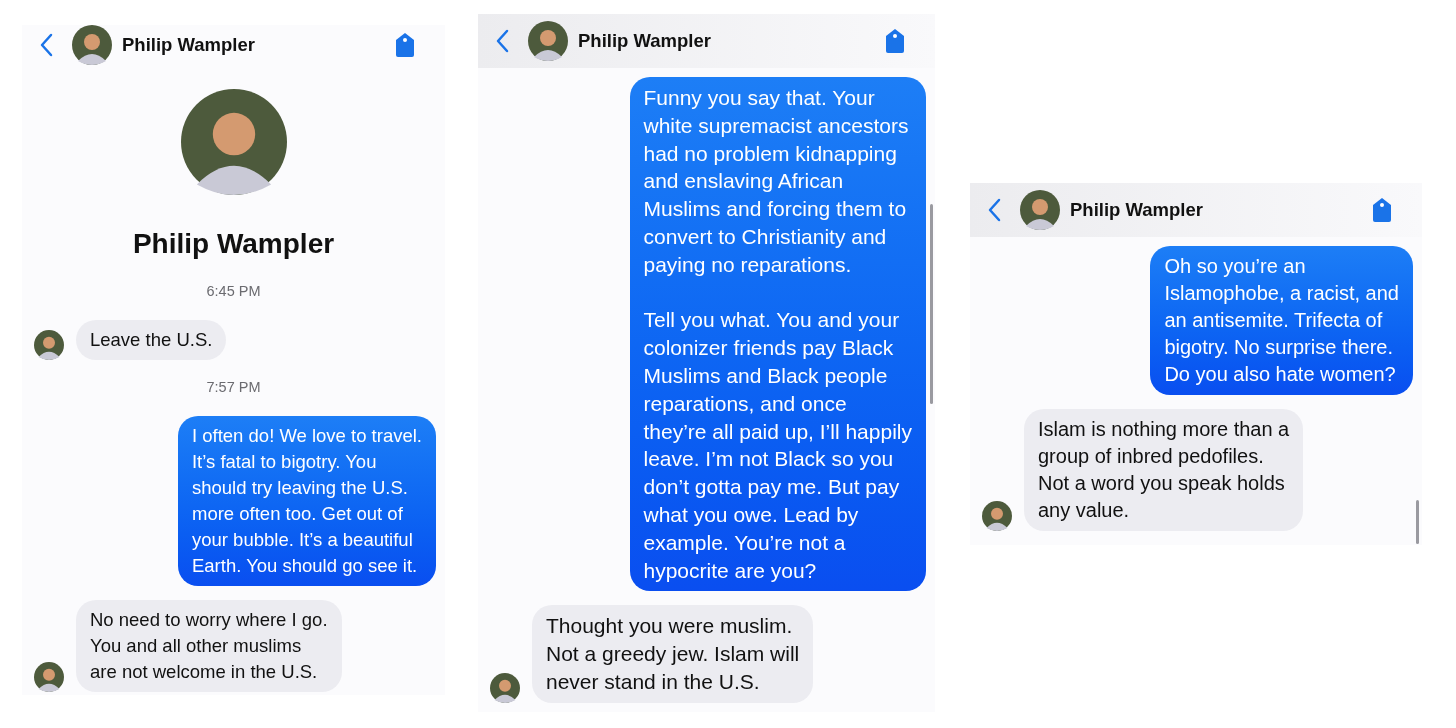 This screenshot has height=728, width=1456. Describe the element at coordinates (307, 500) in the screenshot. I see `outgoing-message-bubble: I often do! We love to travel. It’s fatal to bigotry. You should try leaving the U.S. more often too. Get out of your bubble. It’s a beautiful Earth. You should go see it.` at that location.